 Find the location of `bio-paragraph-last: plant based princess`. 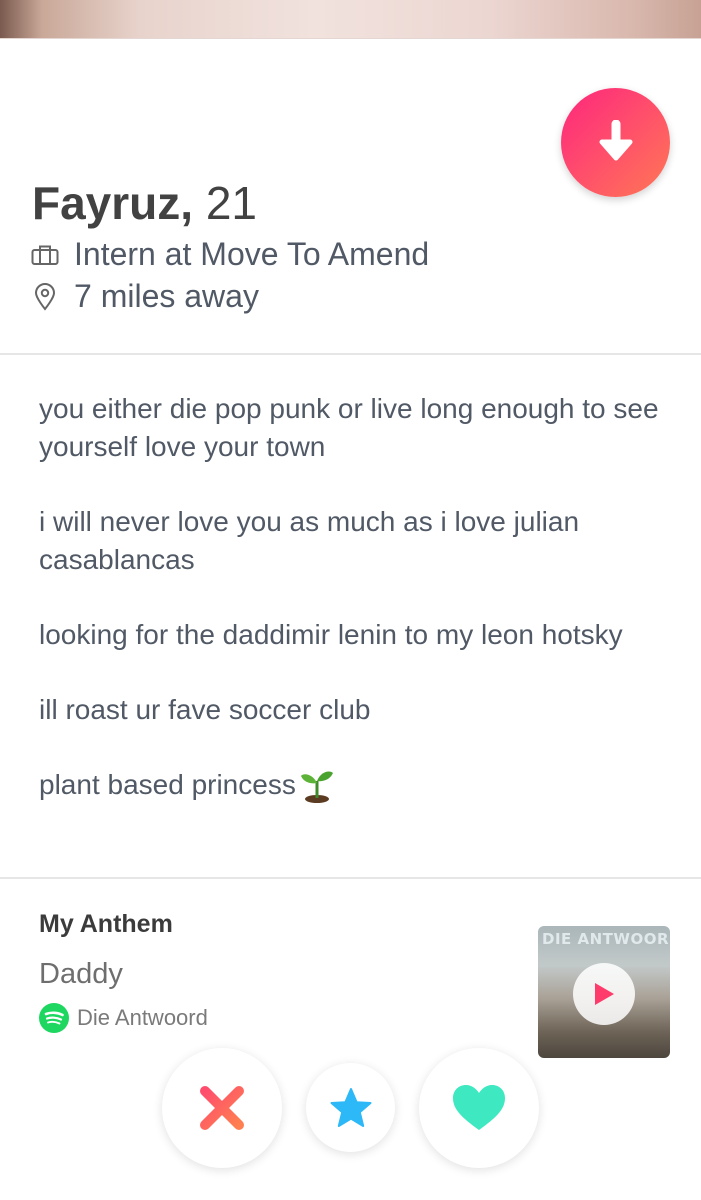

bio-paragraph-last: plant based princess is located at coordinates (354, 785).